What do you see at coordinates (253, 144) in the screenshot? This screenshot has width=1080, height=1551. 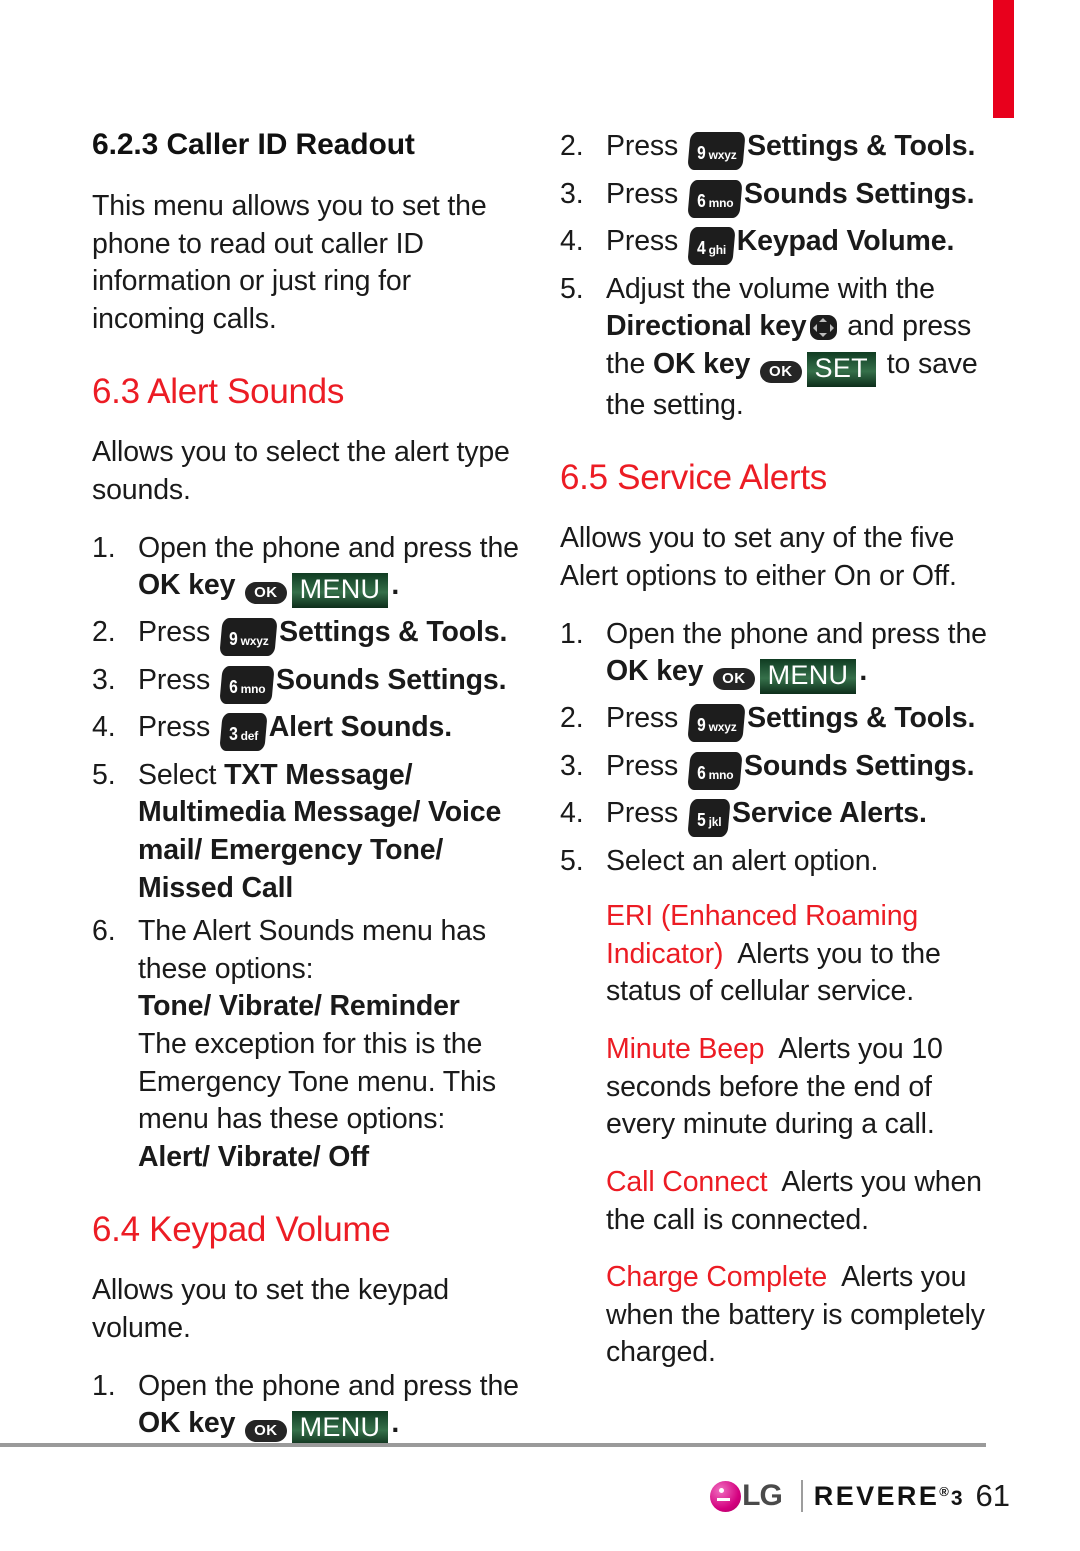 I see `subsection-heading-623: 6.2.3 Caller ID Readout` at bounding box center [253, 144].